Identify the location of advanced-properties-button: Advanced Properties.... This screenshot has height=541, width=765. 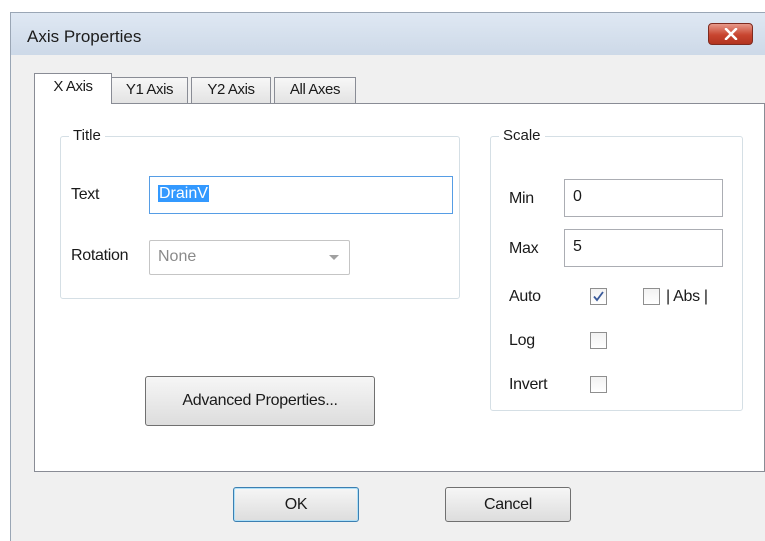
(260, 401).